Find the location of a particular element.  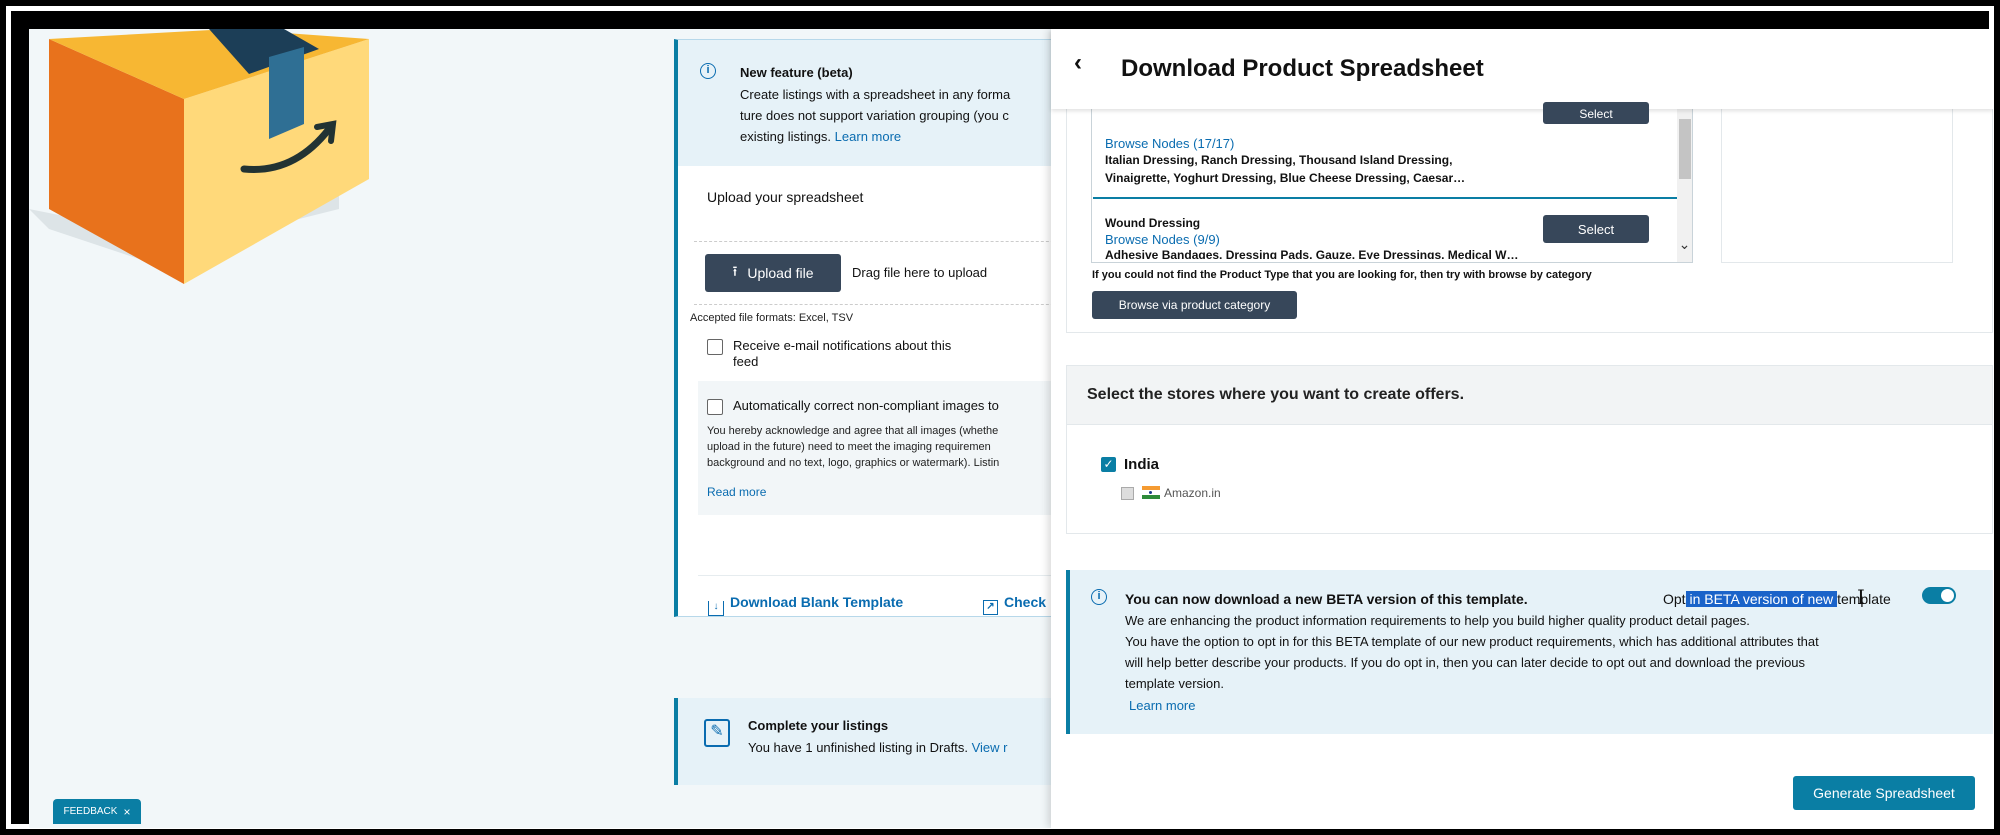

info-icon: i is located at coordinates (708, 71).